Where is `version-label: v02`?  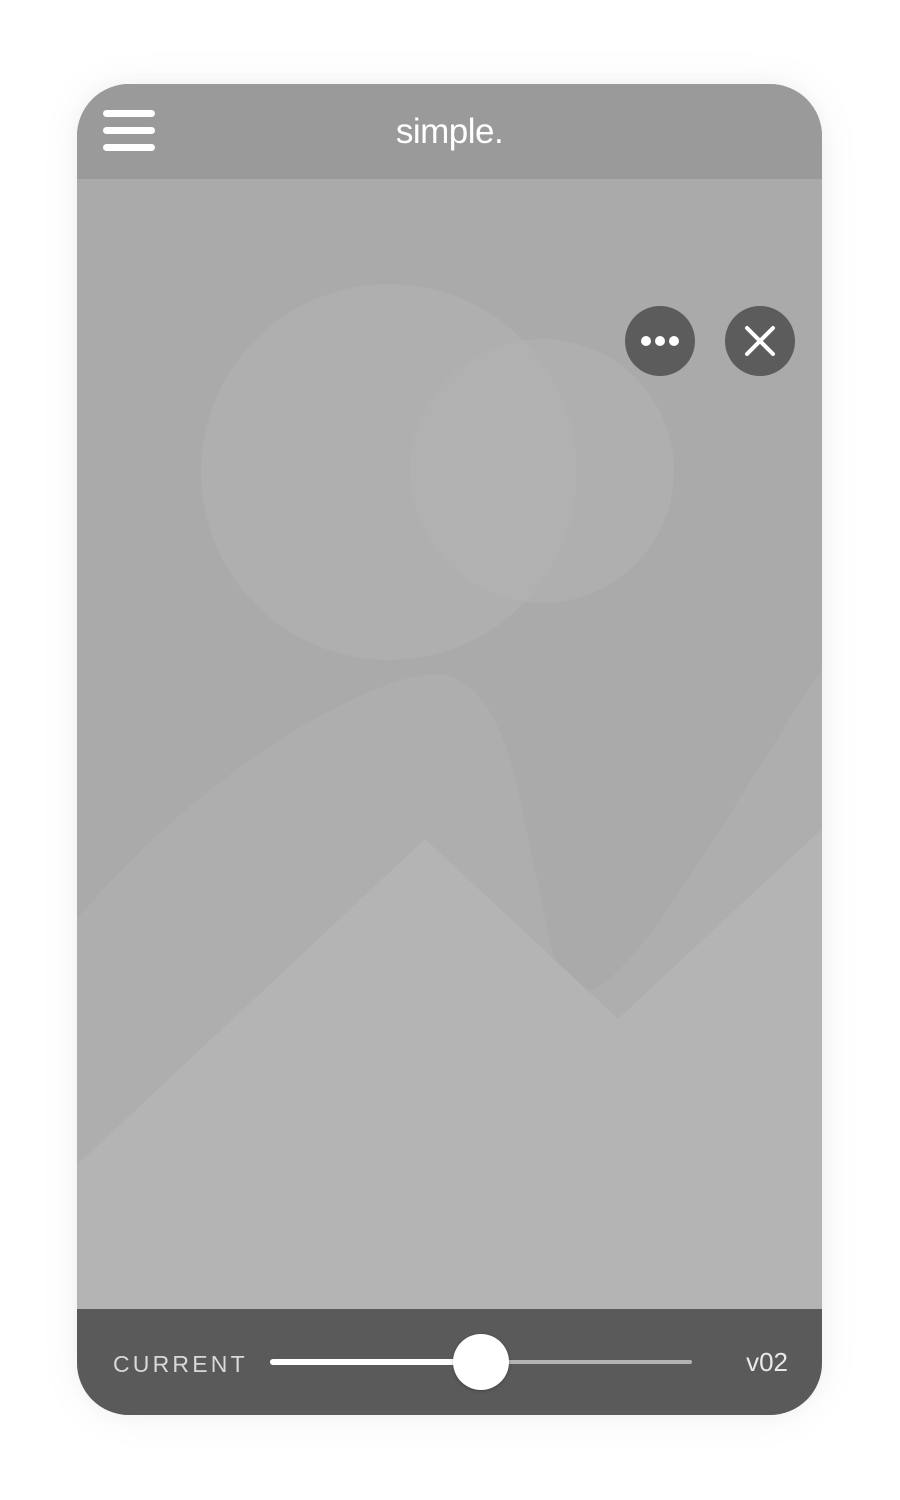
version-label: v02 is located at coordinates (767, 1362).